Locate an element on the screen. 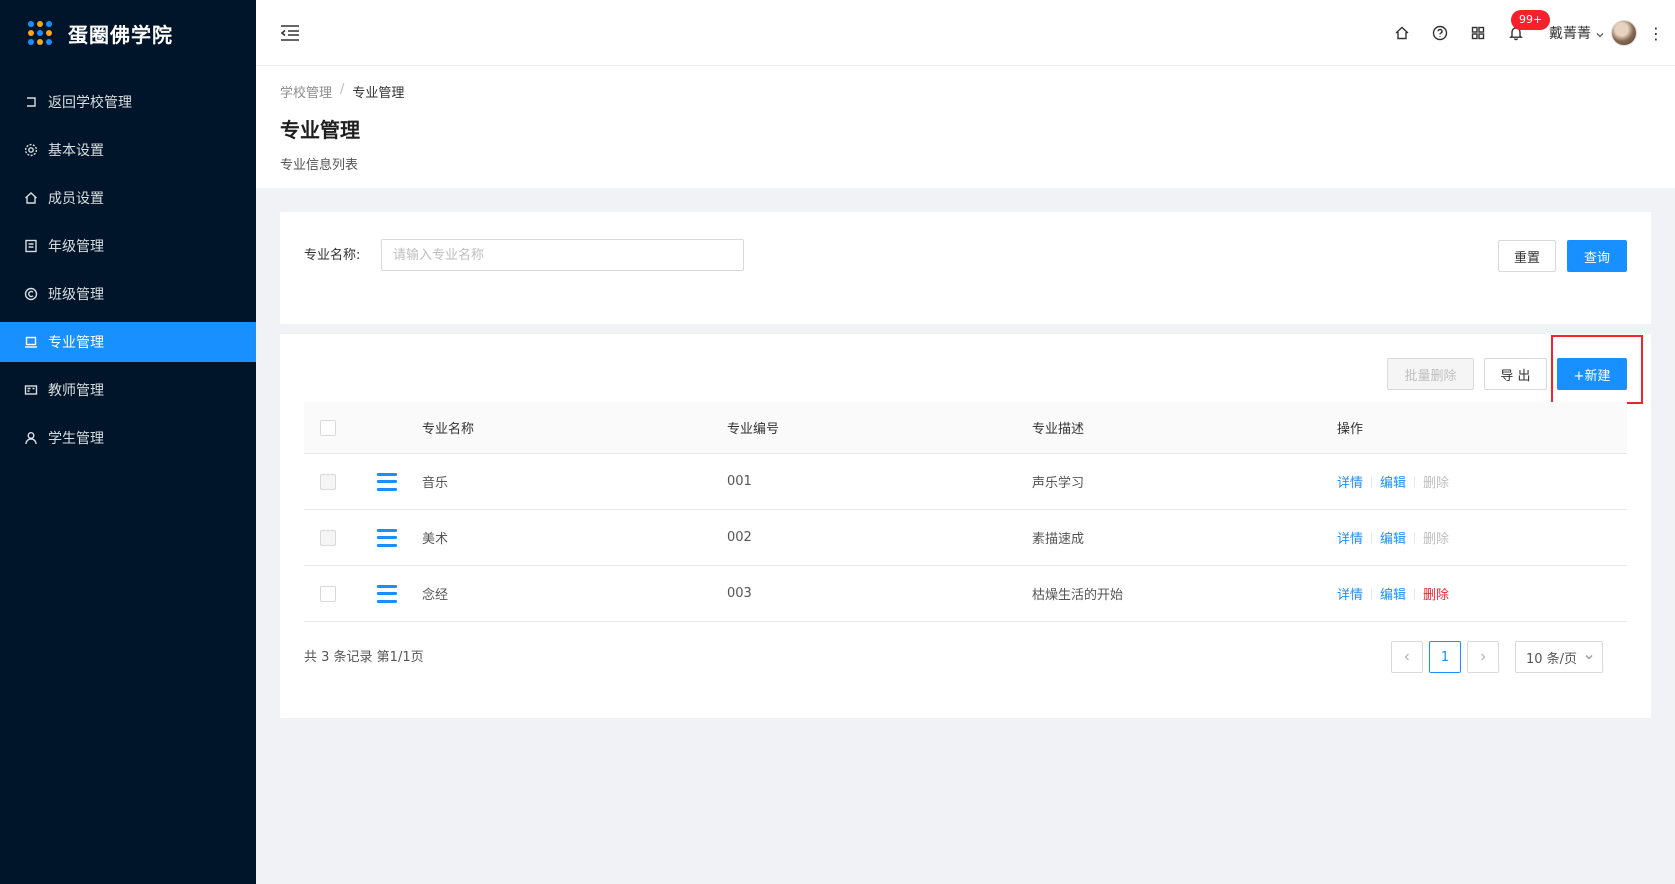 The height and width of the screenshot is (884, 1675). column-header-name: 专业名称 is located at coordinates (448, 429).